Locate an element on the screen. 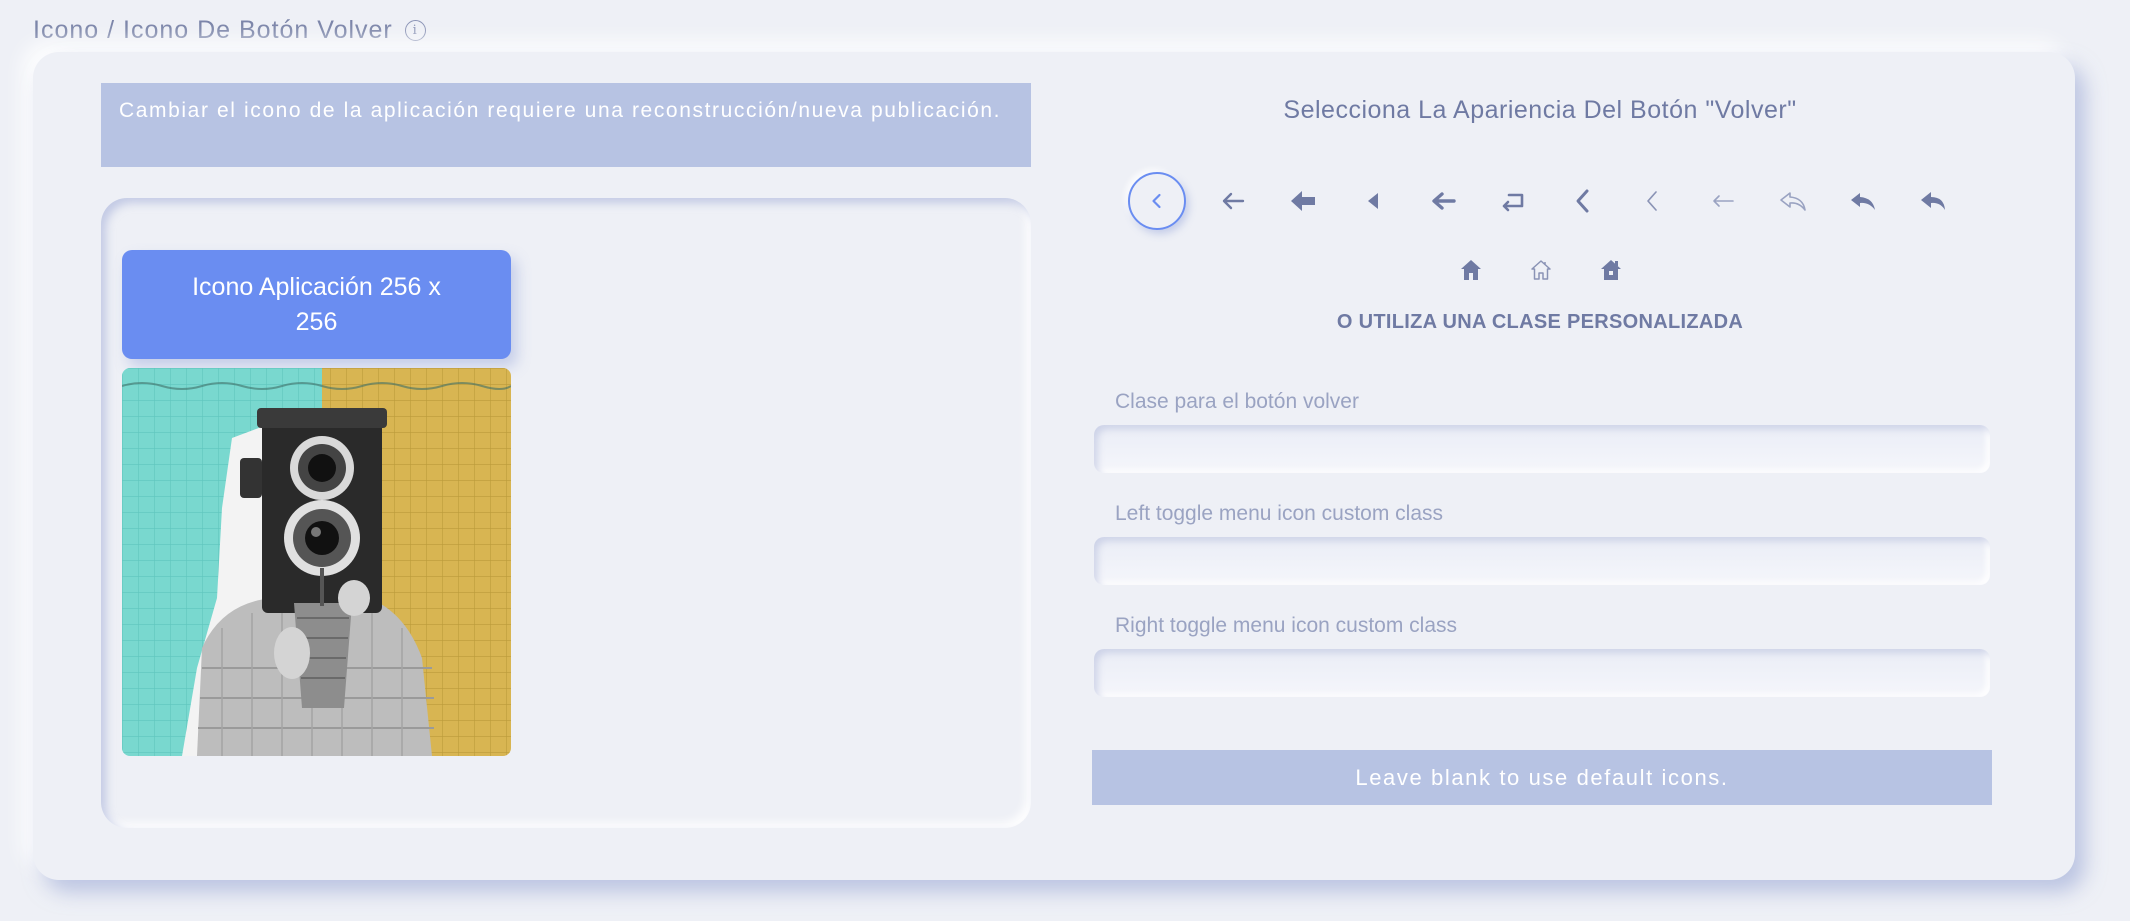 This screenshot has width=2130, height=921. page-title: Icono / Icono De Botón Volver i is located at coordinates (229, 30).